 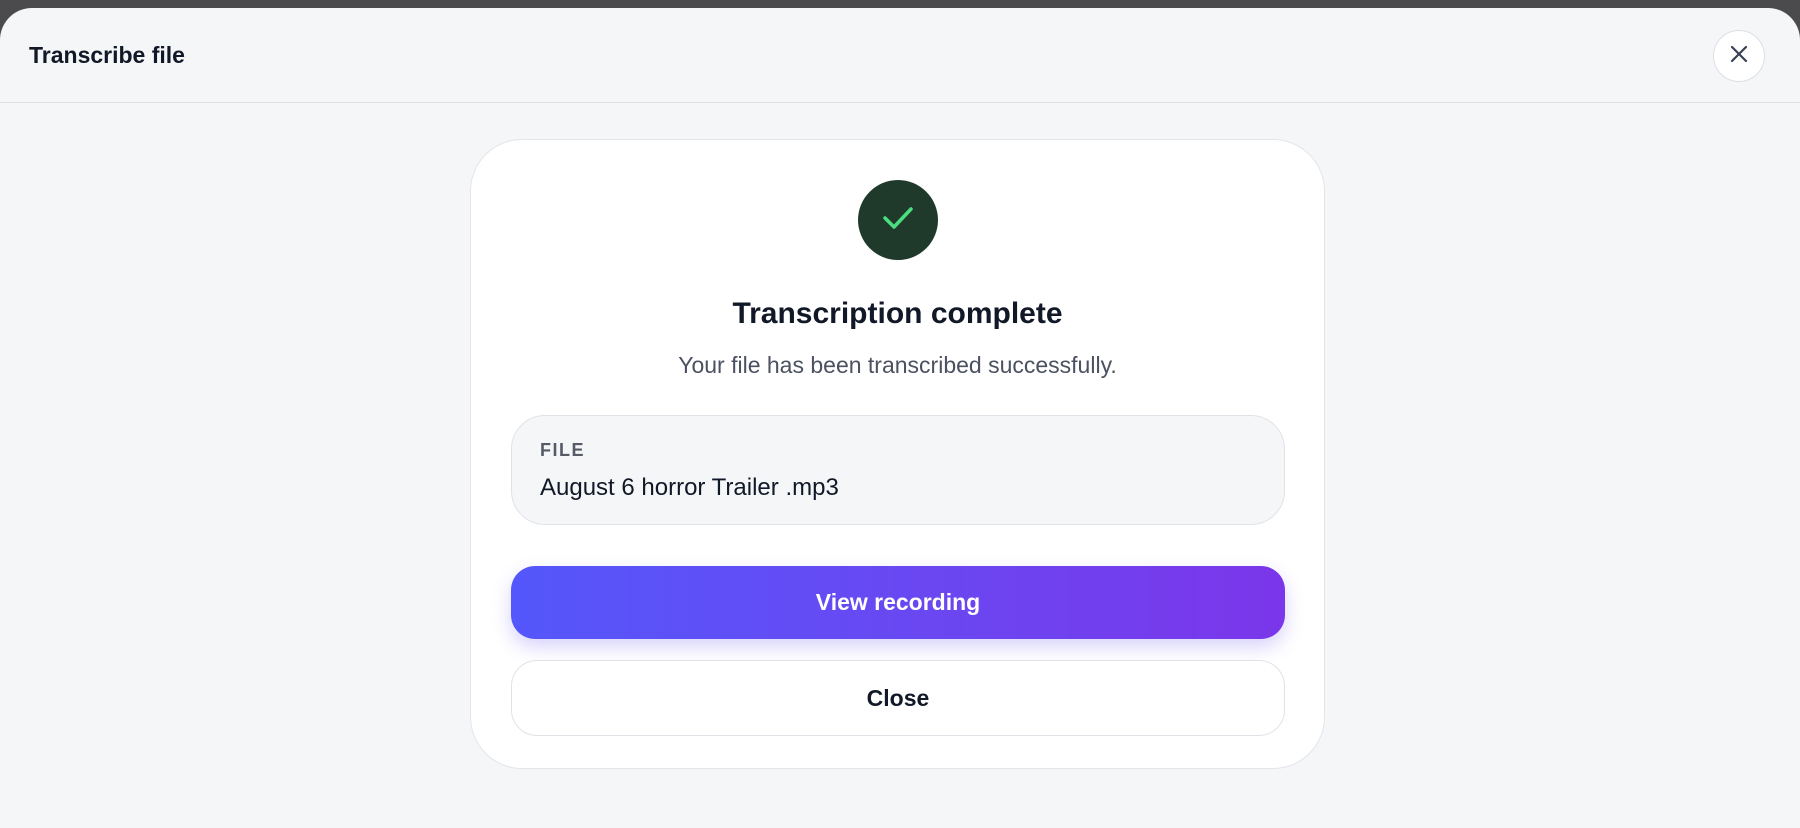 I want to click on success-badge, so click(x=898, y=220).